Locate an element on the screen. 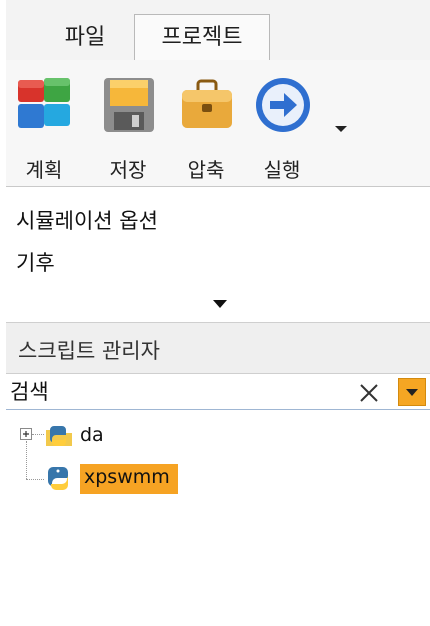 The image size is (430, 626). plan-button: 계획 is located at coordinates (44, 128).